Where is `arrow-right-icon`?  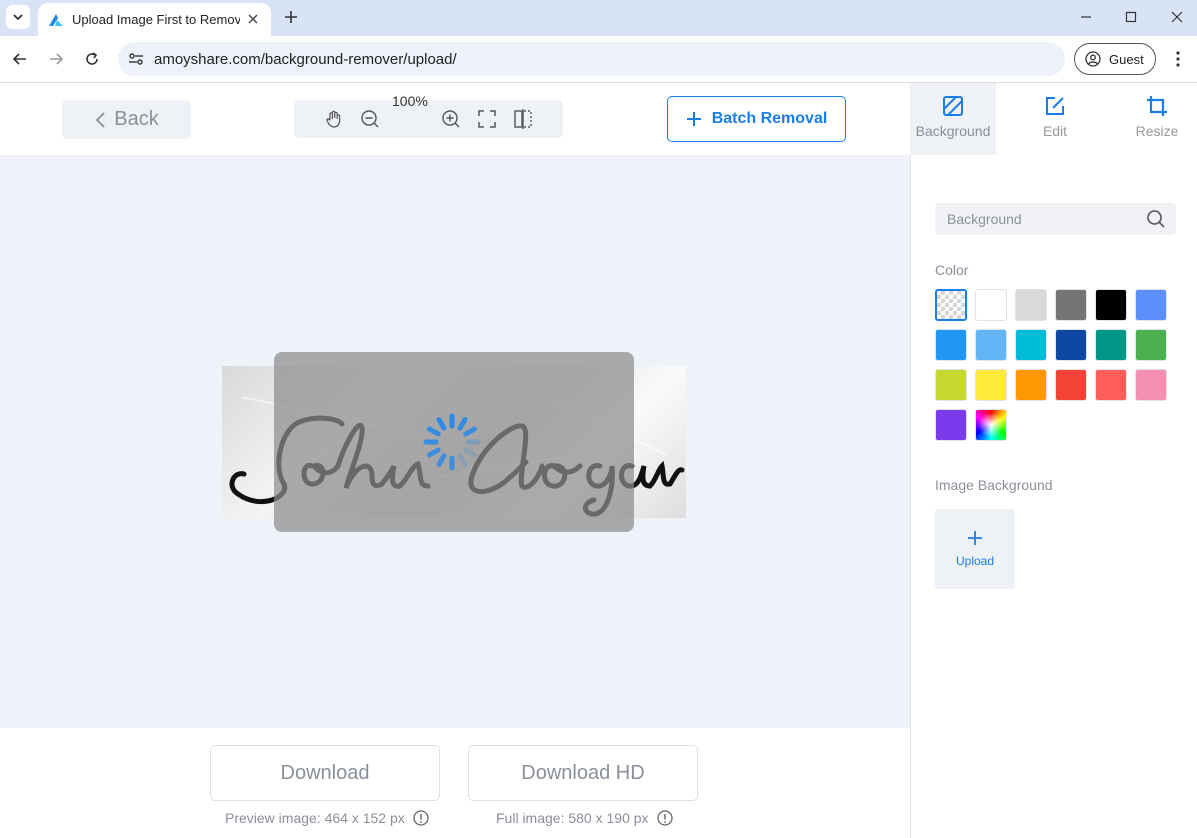 arrow-right-icon is located at coordinates (57, 59).